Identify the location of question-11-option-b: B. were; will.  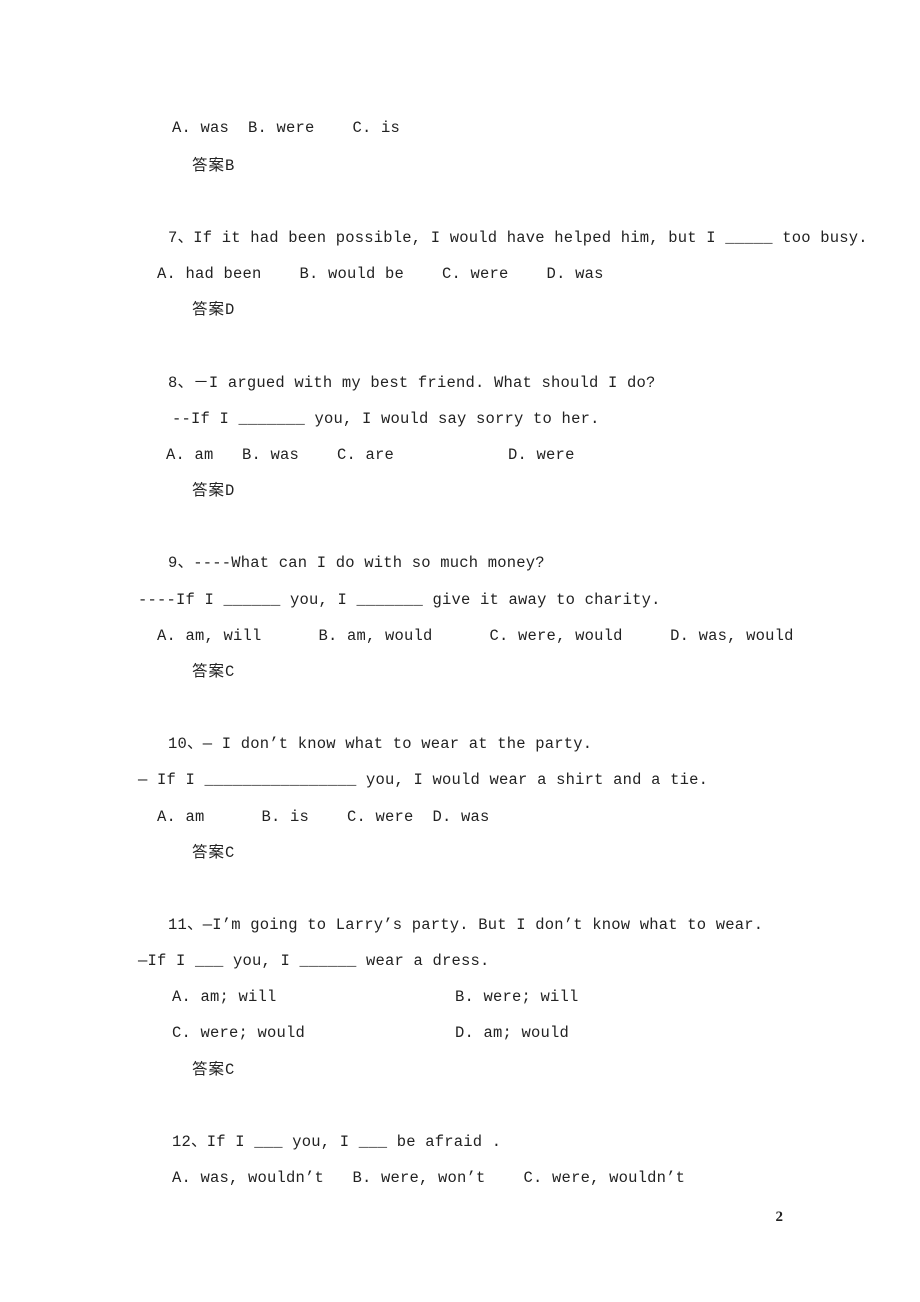
(517, 997).